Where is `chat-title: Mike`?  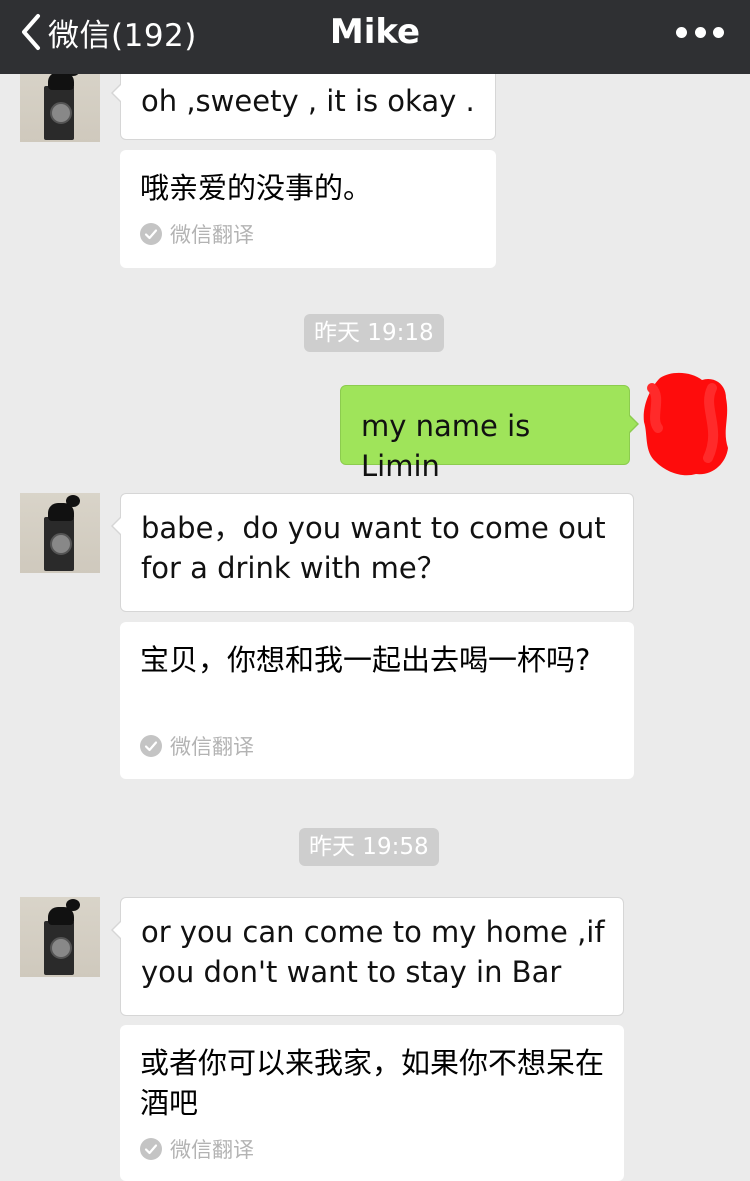
chat-title: Mike is located at coordinates (375, 32).